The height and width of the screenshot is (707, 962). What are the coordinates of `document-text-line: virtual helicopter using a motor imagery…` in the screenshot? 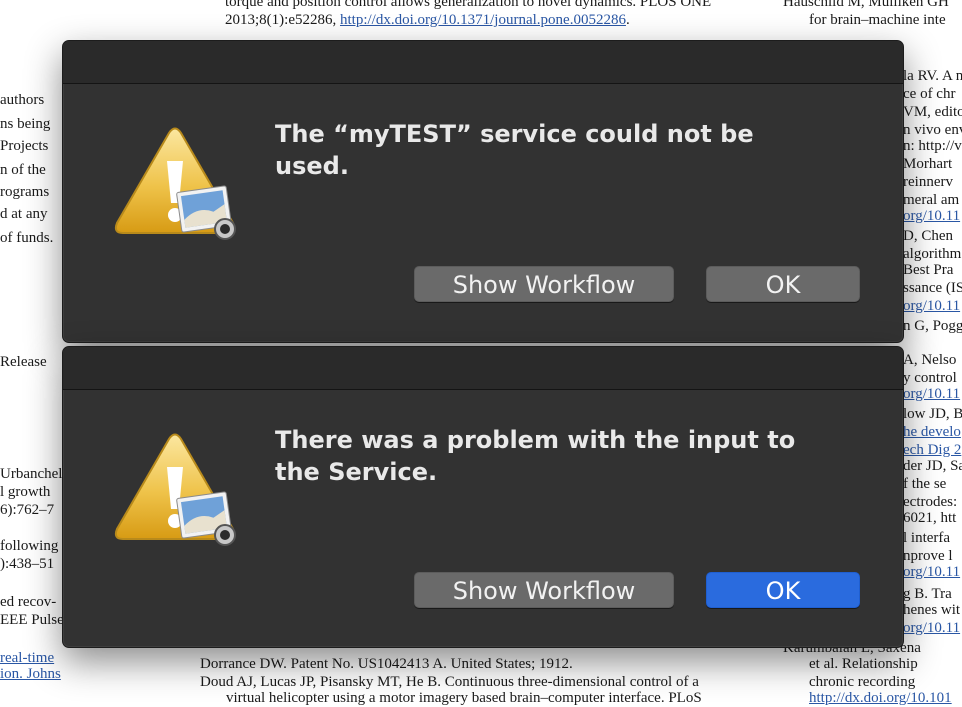 It's located at (464, 698).